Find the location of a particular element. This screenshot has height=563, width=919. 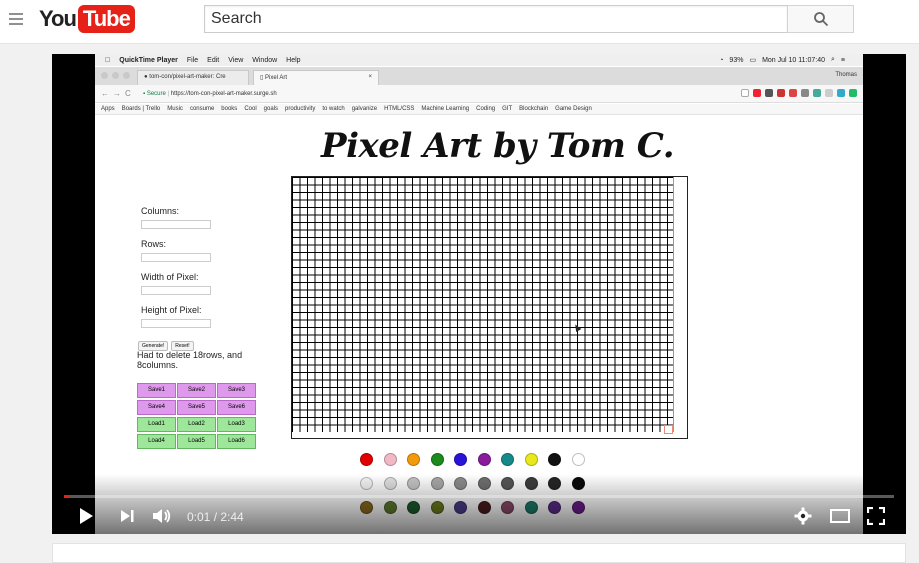

settings-button is located at coordinates (803, 516).